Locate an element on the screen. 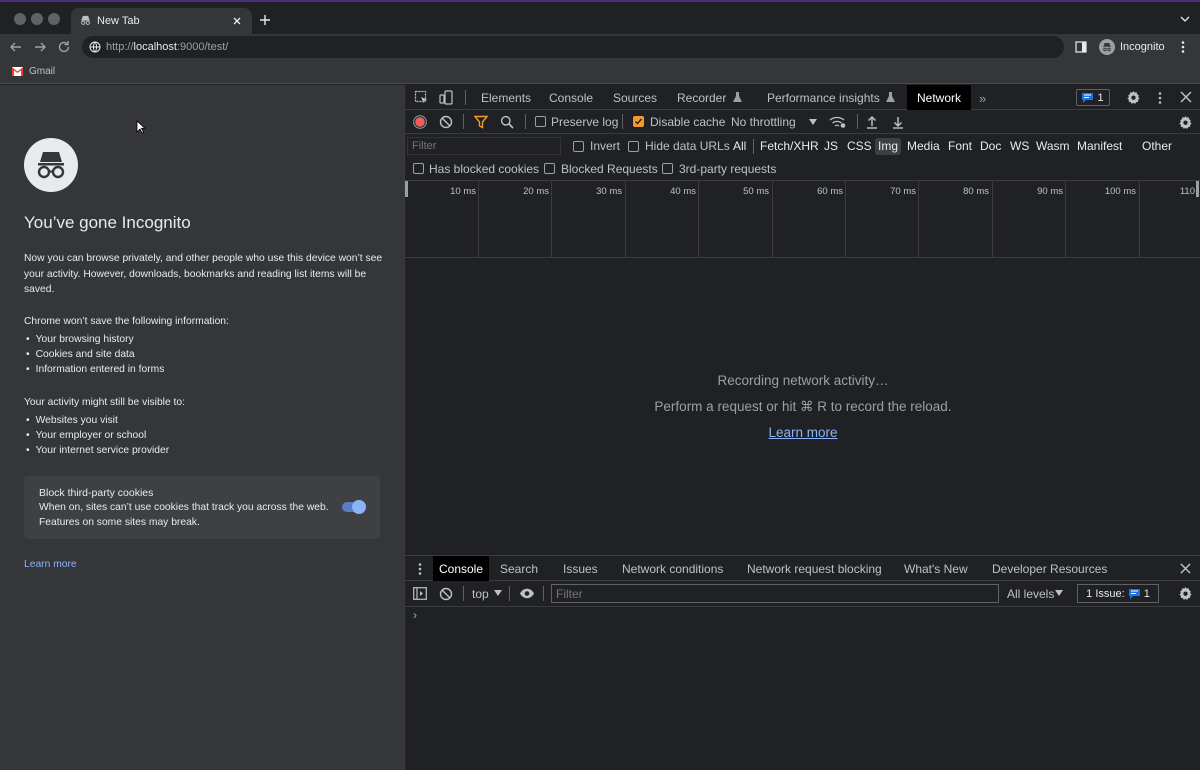 The height and width of the screenshot is (770, 1200). divider is located at coordinates (463, 121).